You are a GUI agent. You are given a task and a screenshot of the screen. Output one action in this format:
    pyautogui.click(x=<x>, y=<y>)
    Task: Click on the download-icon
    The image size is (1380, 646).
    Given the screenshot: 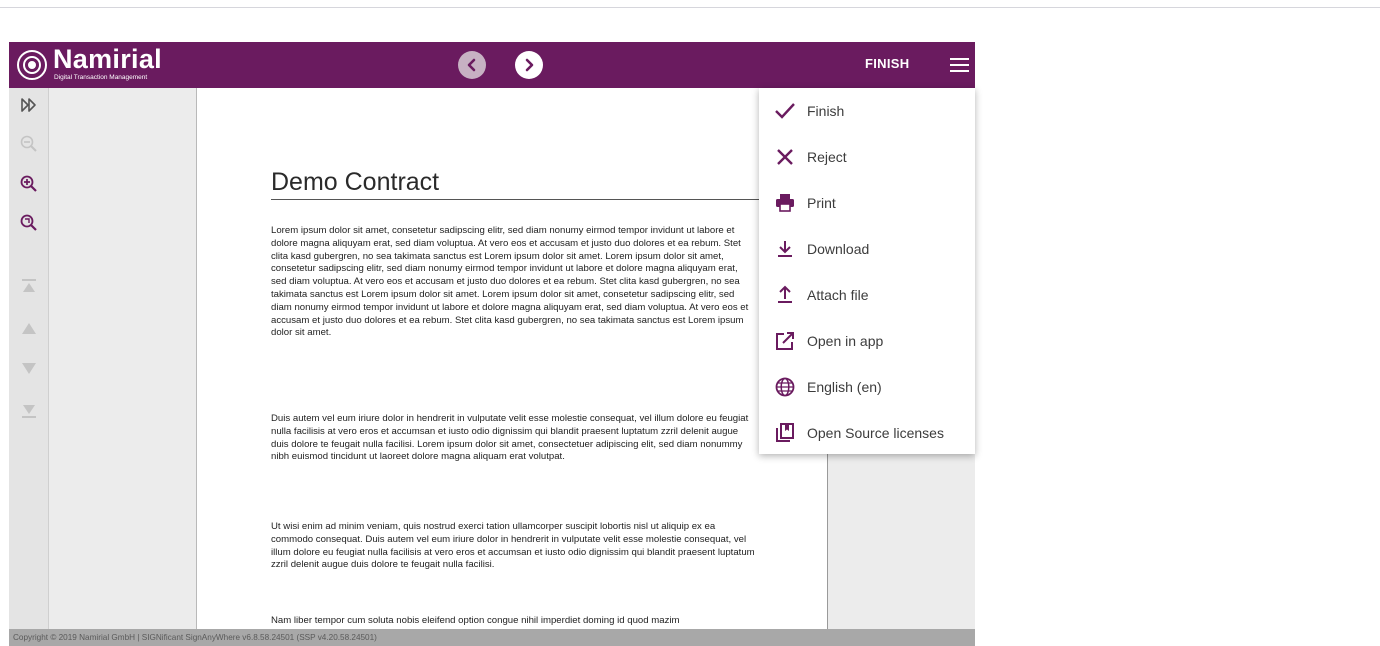 What is the action you would take?
    pyautogui.click(x=785, y=249)
    